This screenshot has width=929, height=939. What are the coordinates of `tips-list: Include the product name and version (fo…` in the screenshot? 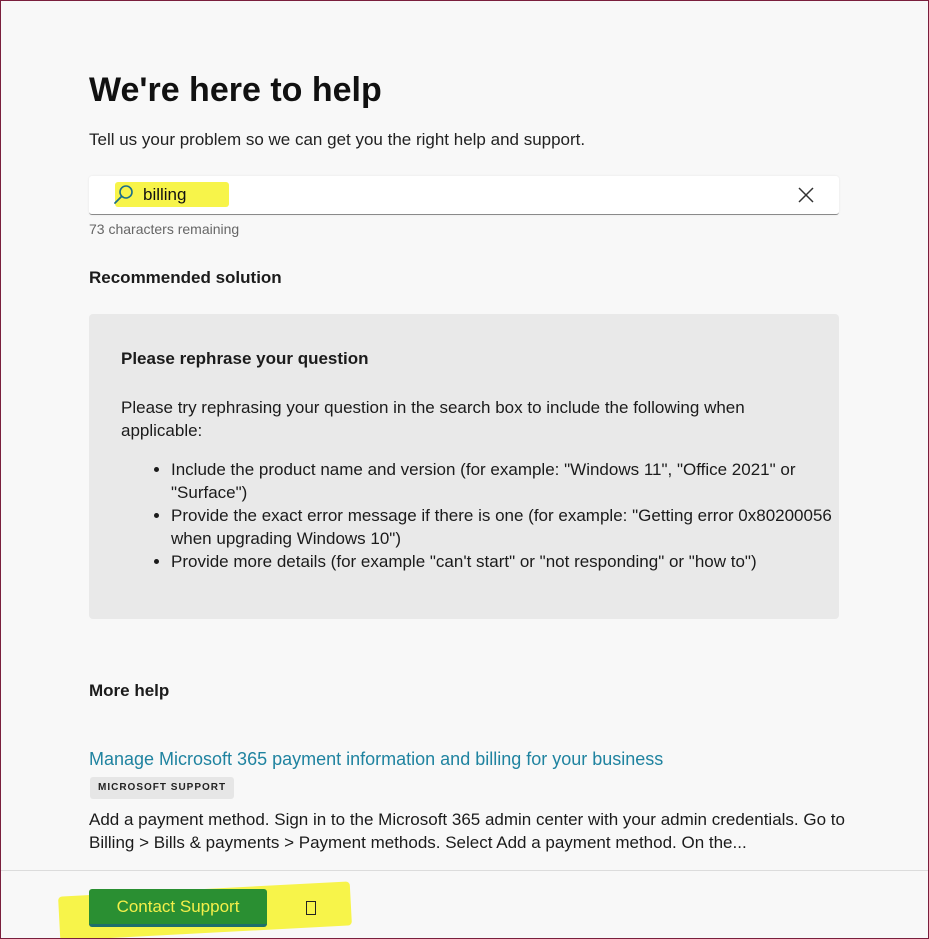 It's located at (491, 515).